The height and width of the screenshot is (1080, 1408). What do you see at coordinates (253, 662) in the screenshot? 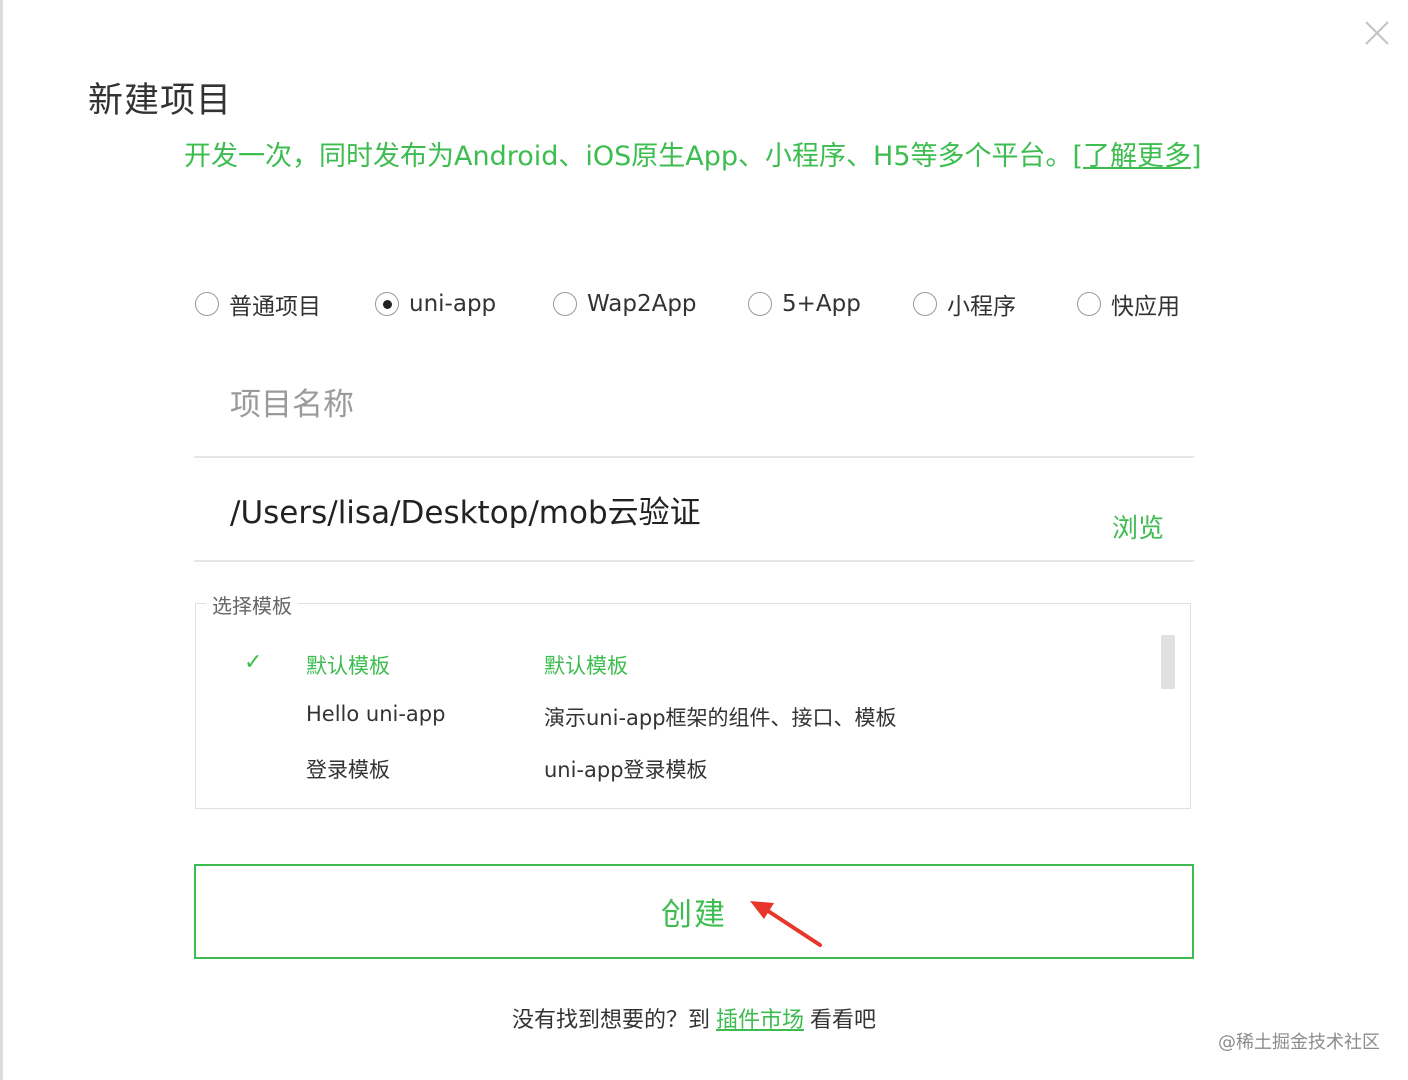
I see `checkmark-icon: ✓` at bounding box center [253, 662].